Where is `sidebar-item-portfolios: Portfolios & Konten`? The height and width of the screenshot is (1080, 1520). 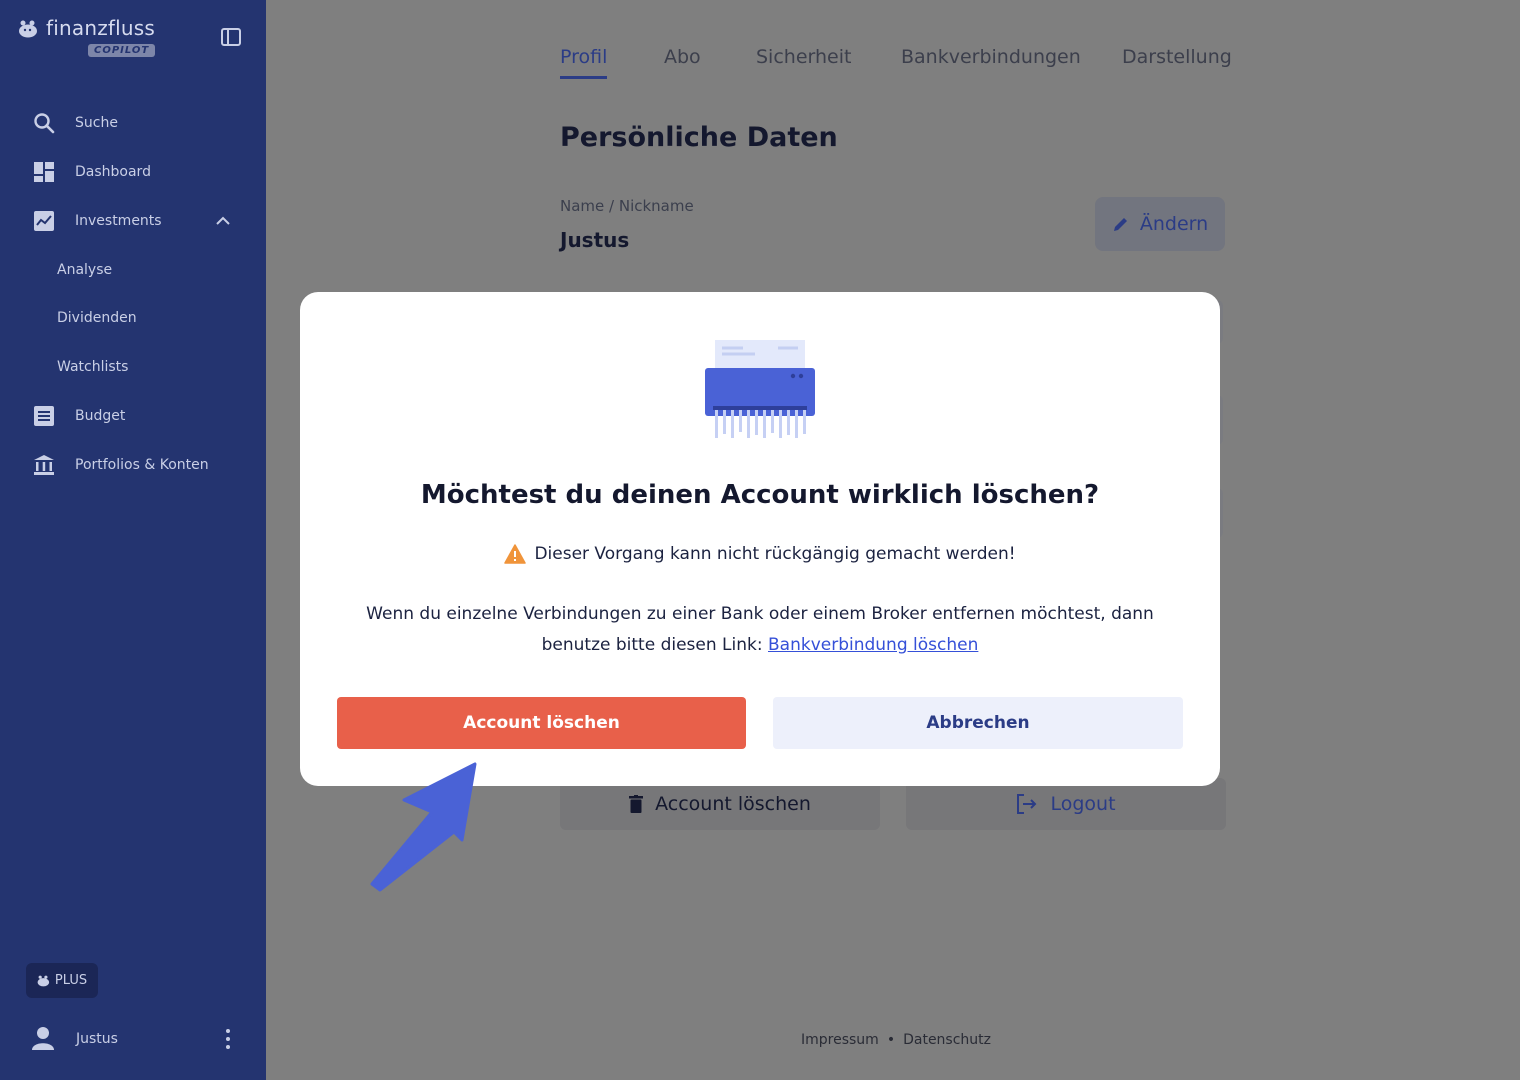
sidebar-item-portfolios: Portfolios & Konten is located at coordinates (133, 465).